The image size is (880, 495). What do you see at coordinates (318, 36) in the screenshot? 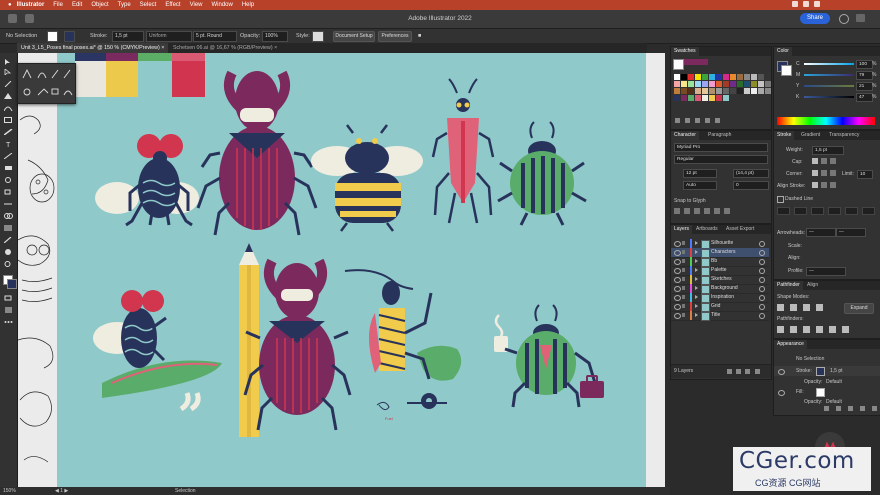
I see `graphic-style-swatch` at bounding box center [318, 36].